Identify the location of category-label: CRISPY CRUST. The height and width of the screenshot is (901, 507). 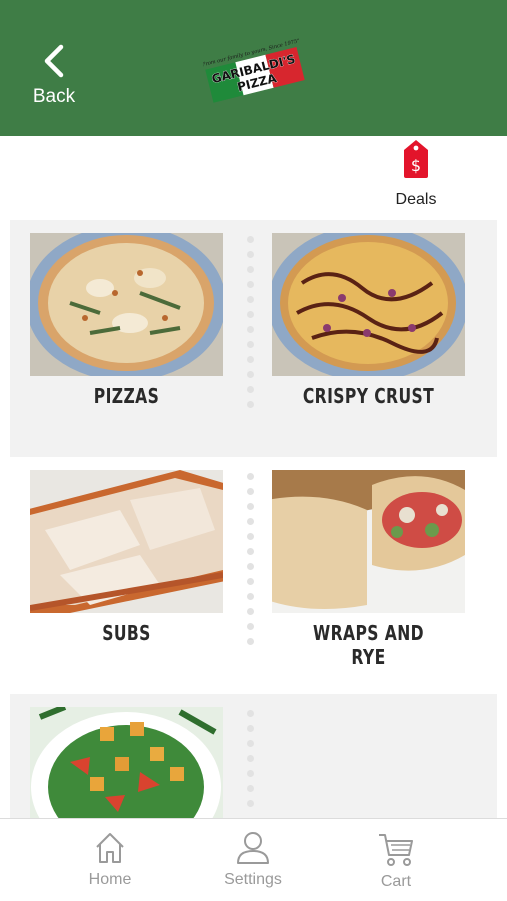
(368, 396).